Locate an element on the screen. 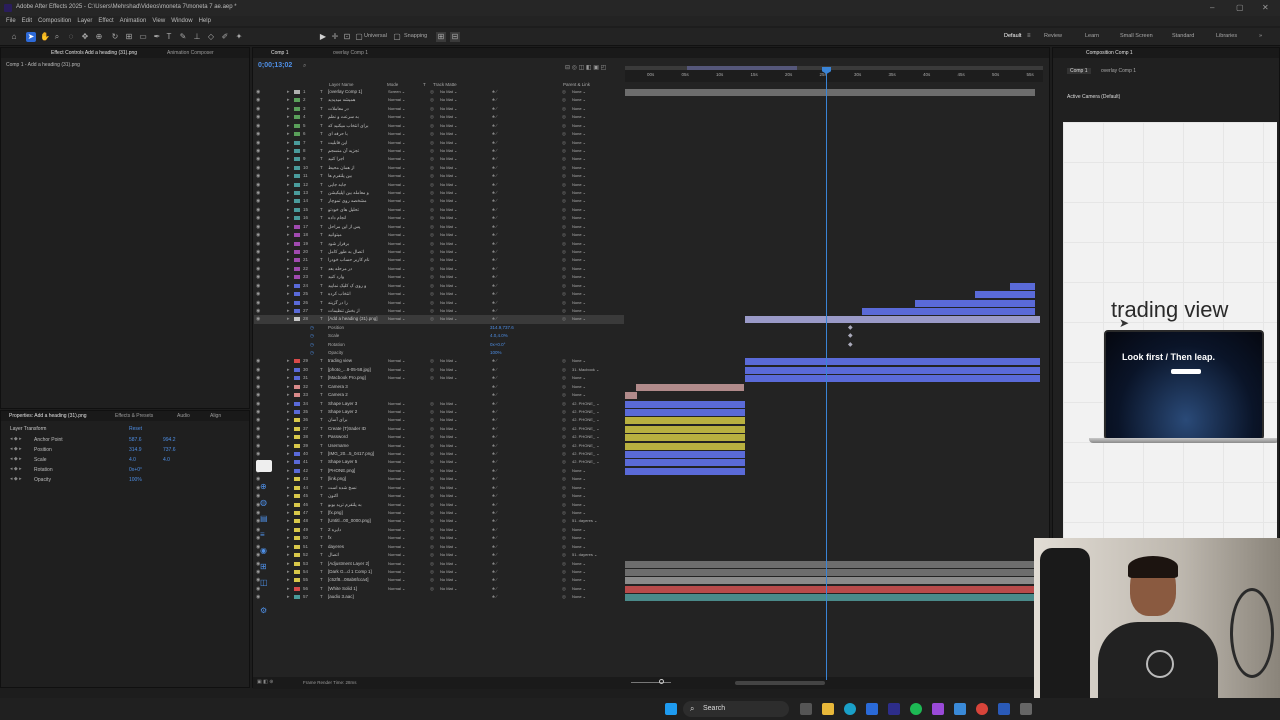 This screenshot has height=720, width=1280. layer-name: جابه جایی is located at coordinates (356, 185).